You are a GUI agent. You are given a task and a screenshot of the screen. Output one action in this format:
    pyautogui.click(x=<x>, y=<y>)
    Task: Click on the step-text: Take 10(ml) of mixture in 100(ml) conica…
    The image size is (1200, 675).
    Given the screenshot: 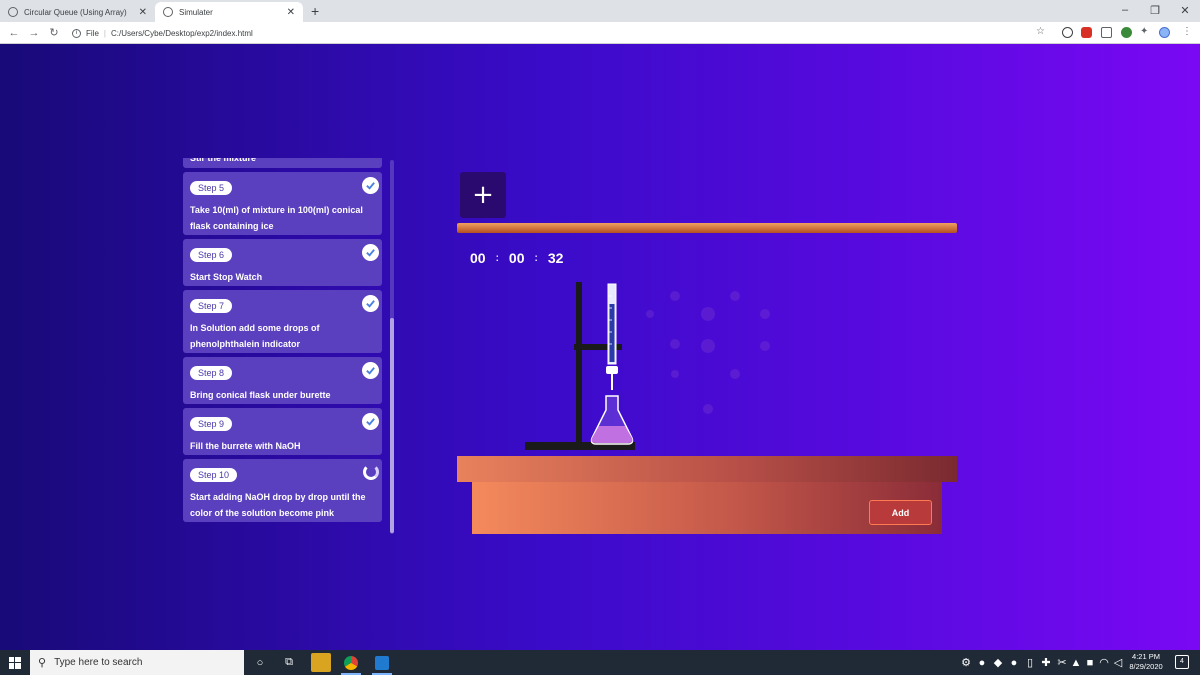 What is the action you would take?
    pyautogui.click(x=276, y=218)
    